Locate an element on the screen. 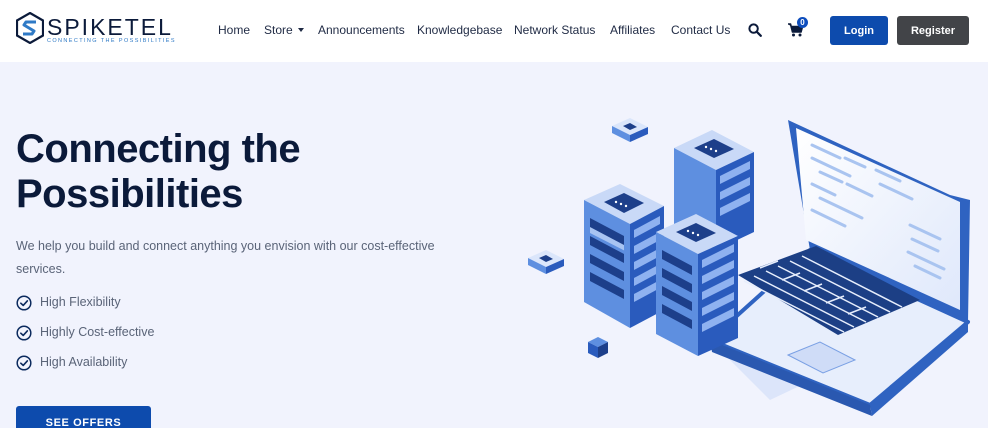  nav-knowledgebase: Knowledgebase is located at coordinates (459, 30).